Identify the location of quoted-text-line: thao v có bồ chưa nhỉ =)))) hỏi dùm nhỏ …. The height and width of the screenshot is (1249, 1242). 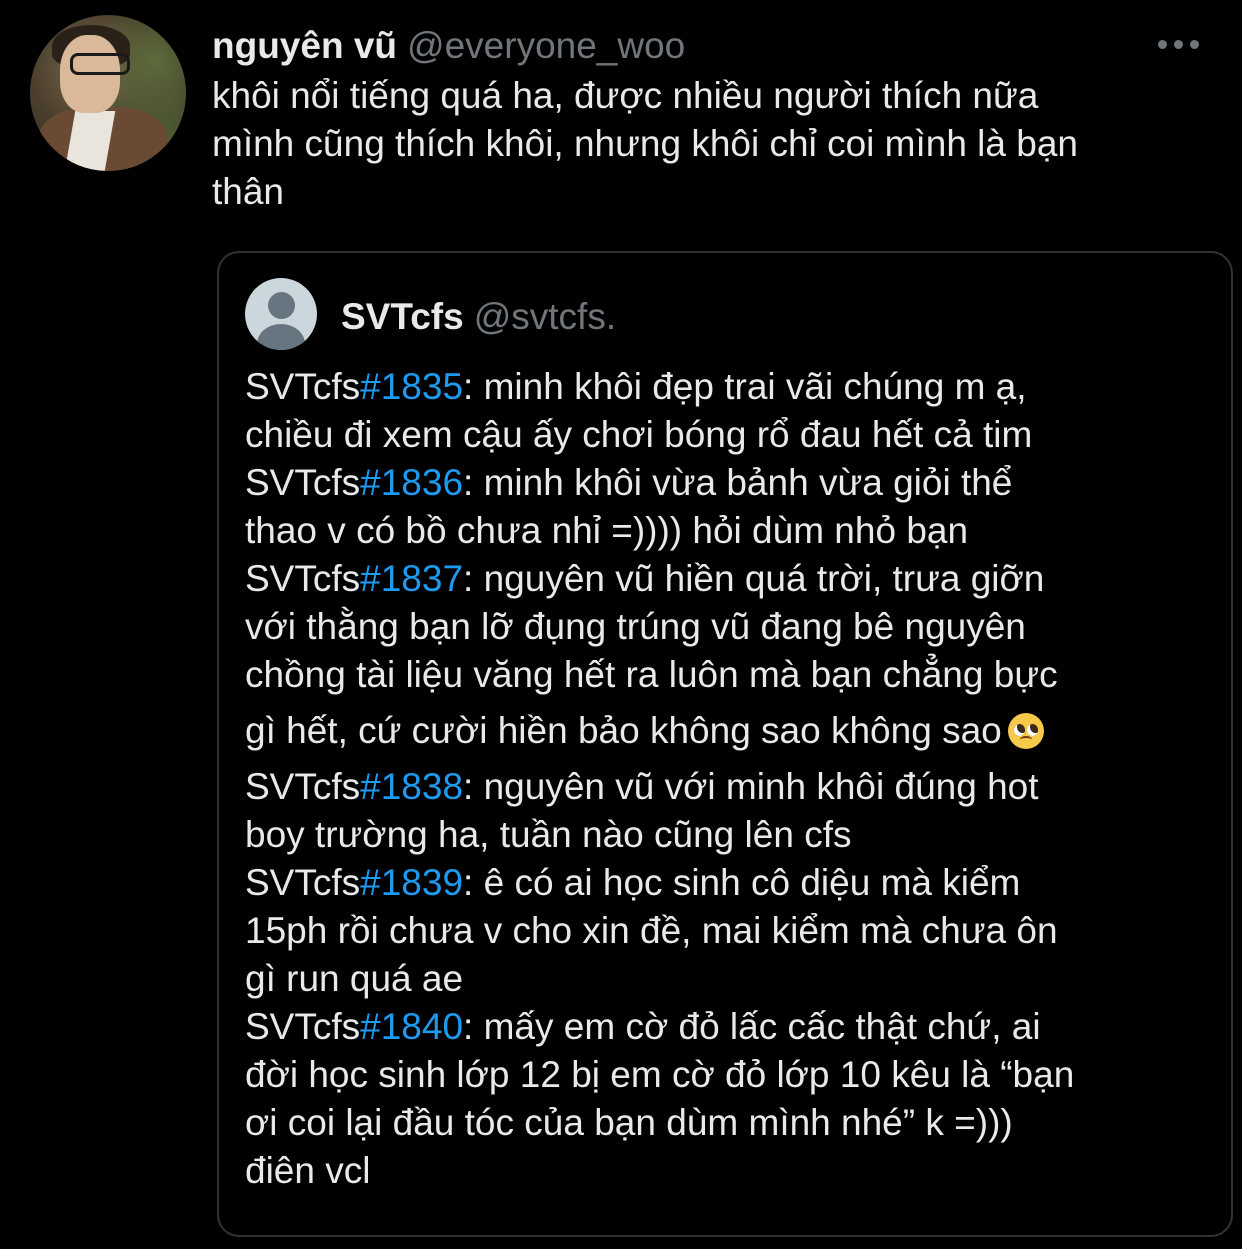
(735, 531).